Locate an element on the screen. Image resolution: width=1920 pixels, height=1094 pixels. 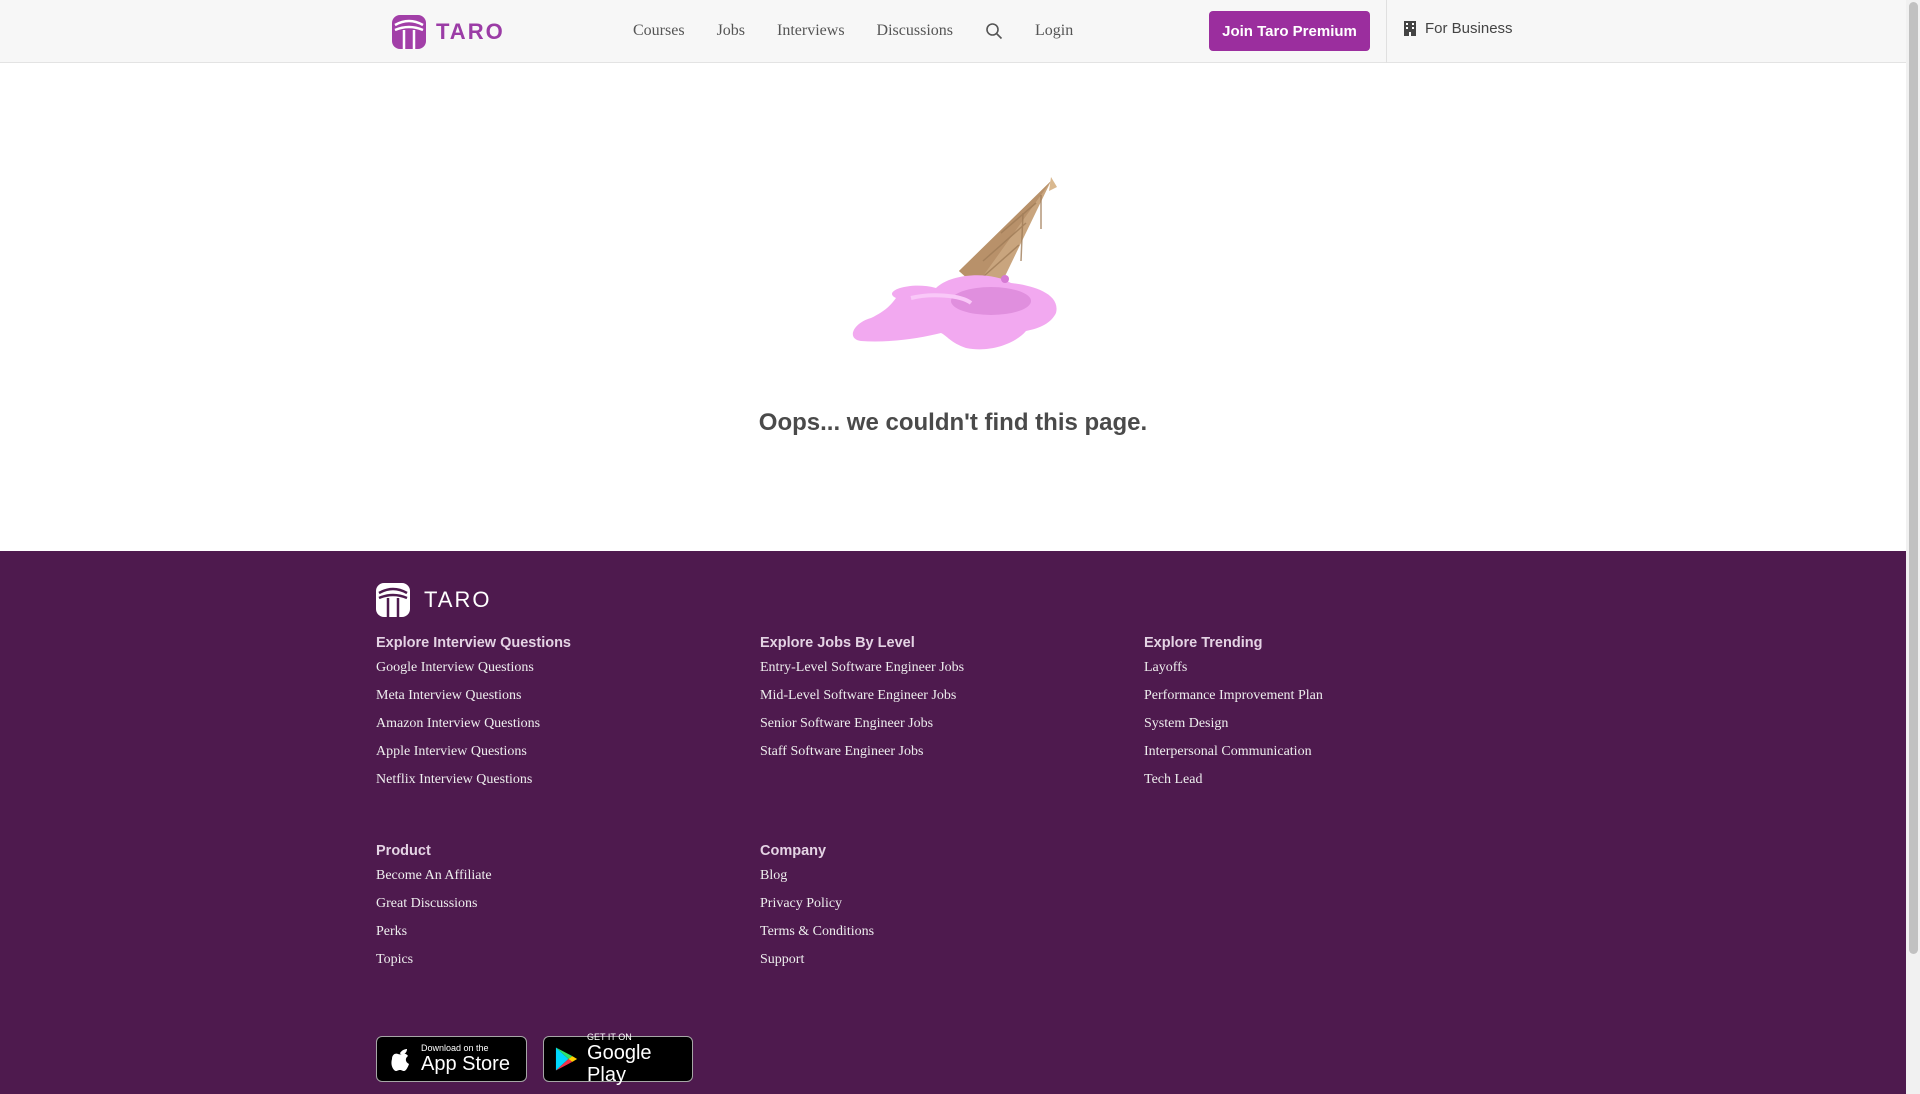
footer-link: Interpersonal Communication is located at coordinates (1324, 752).